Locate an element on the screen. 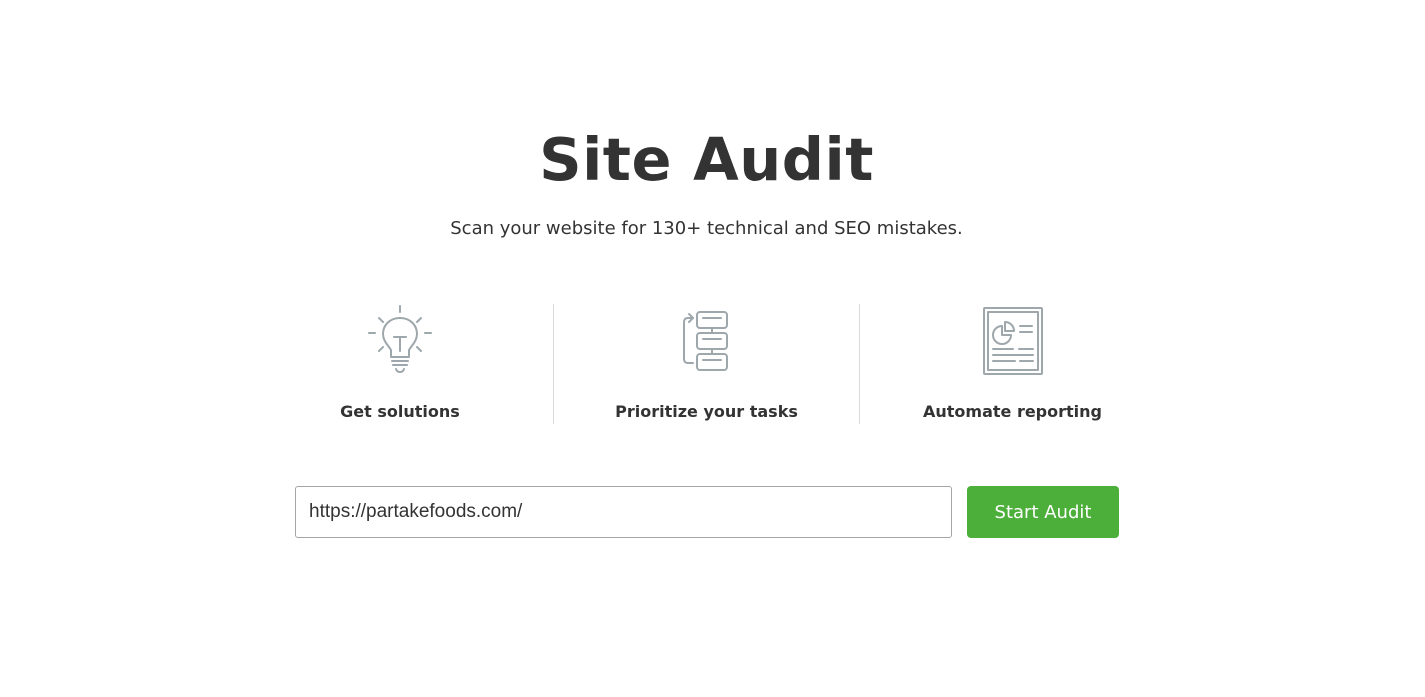  feature-get-solutions: Get solutions is located at coordinates (400, 364).